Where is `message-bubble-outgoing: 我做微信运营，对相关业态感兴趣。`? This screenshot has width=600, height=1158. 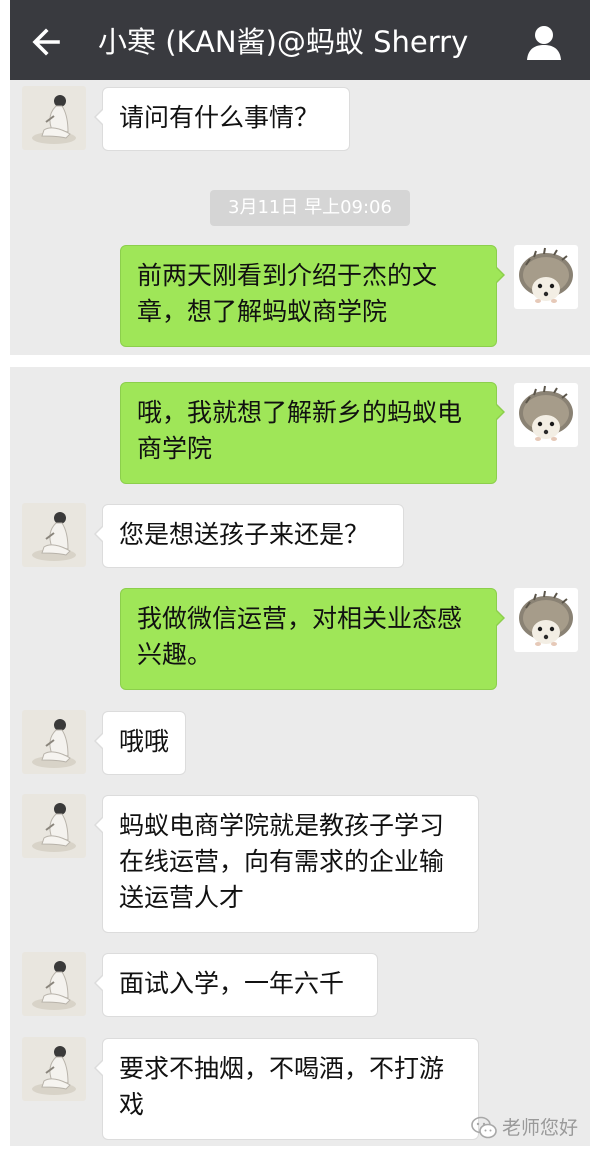
message-bubble-outgoing: 我做微信运营，对相关业态感兴趣。 is located at coordinates (312, 639).